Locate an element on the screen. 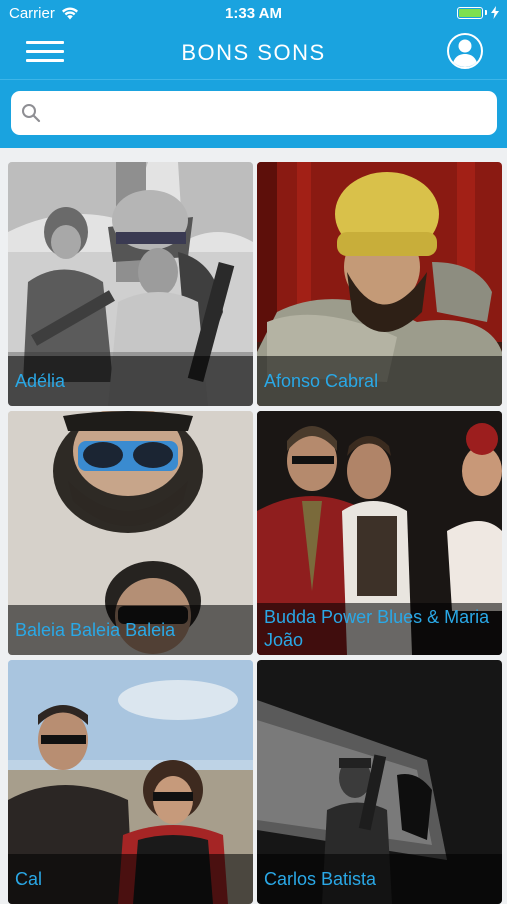  search-bar is located at coordinates (254, 114).